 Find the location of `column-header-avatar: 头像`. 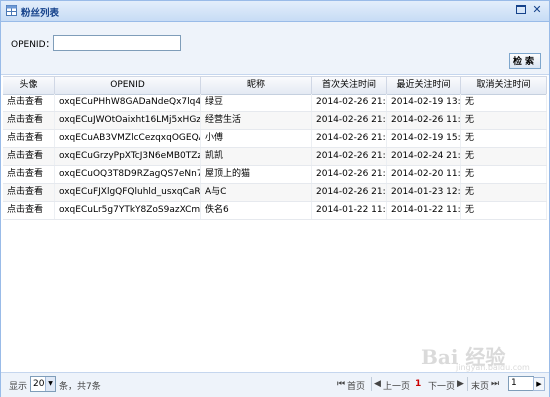

column-header-avatar: 头像 is located at coordinates (29, 85).